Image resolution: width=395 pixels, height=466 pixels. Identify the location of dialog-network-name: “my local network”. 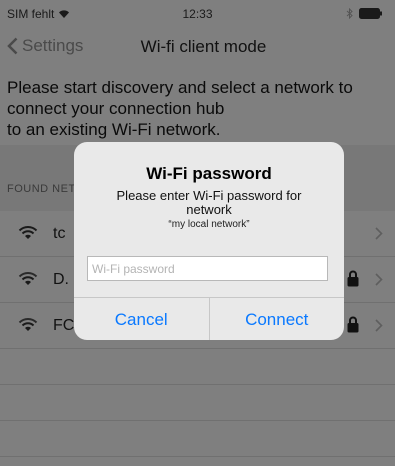
(209, 224).